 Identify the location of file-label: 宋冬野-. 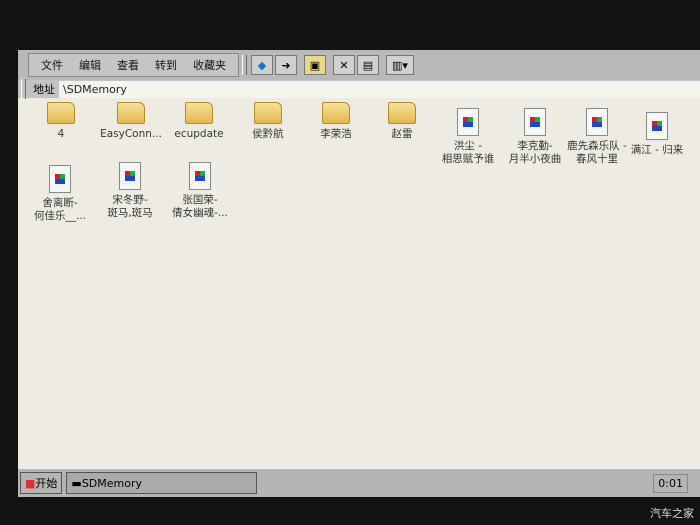
(130, 200).